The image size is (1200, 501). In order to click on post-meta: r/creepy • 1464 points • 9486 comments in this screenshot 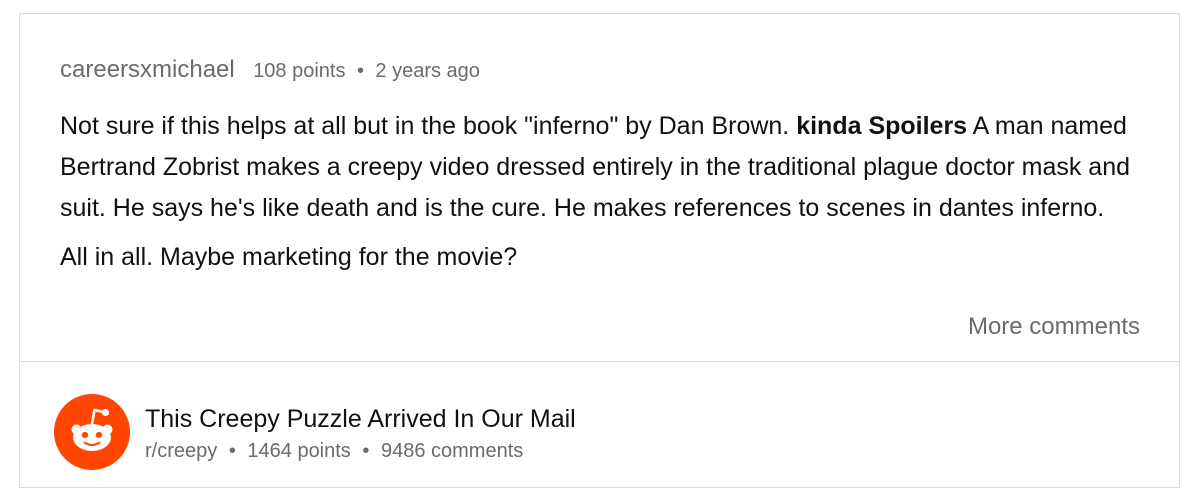, I will do `click(334, 451)`.